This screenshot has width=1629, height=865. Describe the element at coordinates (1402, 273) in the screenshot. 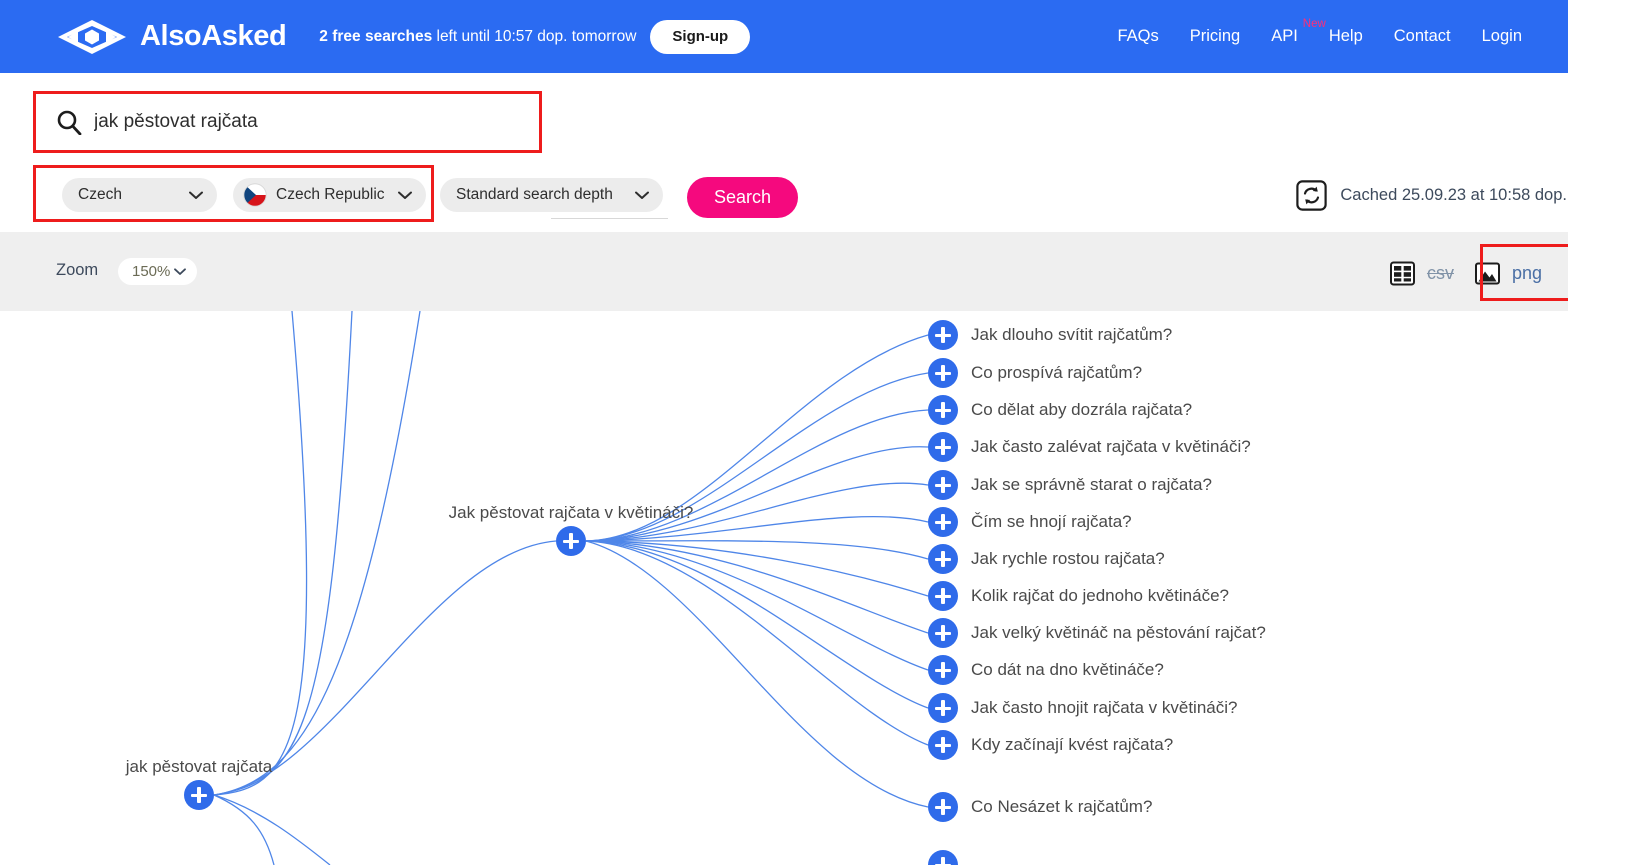

I see `table-grid-icon` at that location.